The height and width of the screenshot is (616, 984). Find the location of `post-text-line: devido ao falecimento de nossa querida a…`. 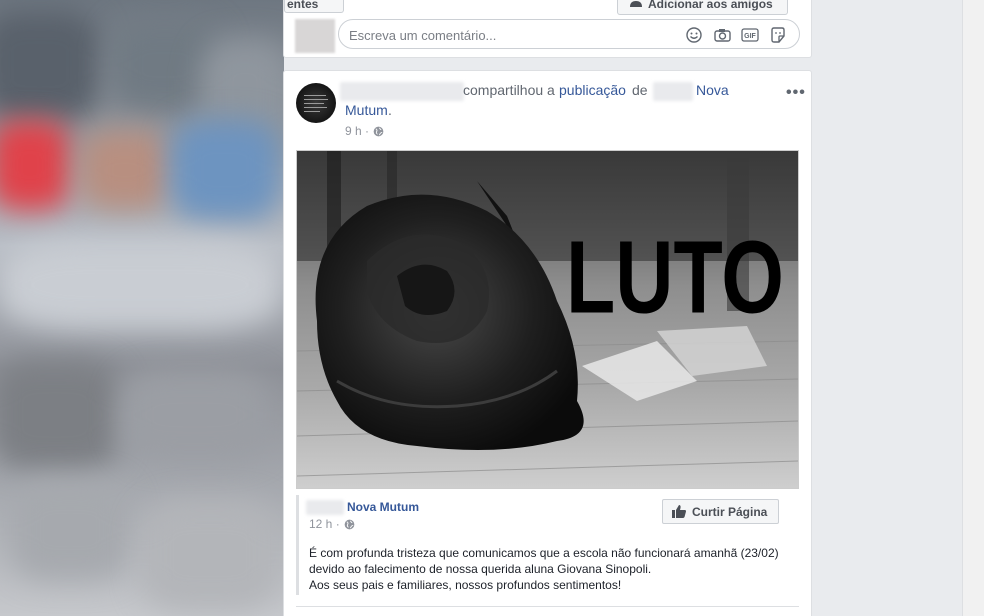

post-text-line: devido ao falecimento de nossa querida a… is located at coordinates (480, 569).